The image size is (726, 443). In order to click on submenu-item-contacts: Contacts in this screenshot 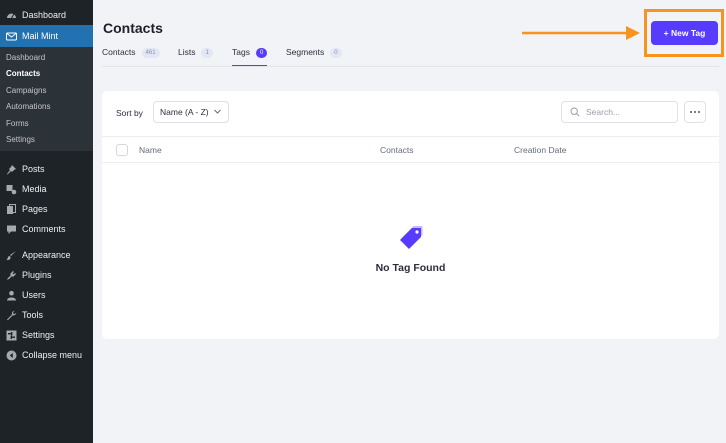, I will do `click(23, 73)`.